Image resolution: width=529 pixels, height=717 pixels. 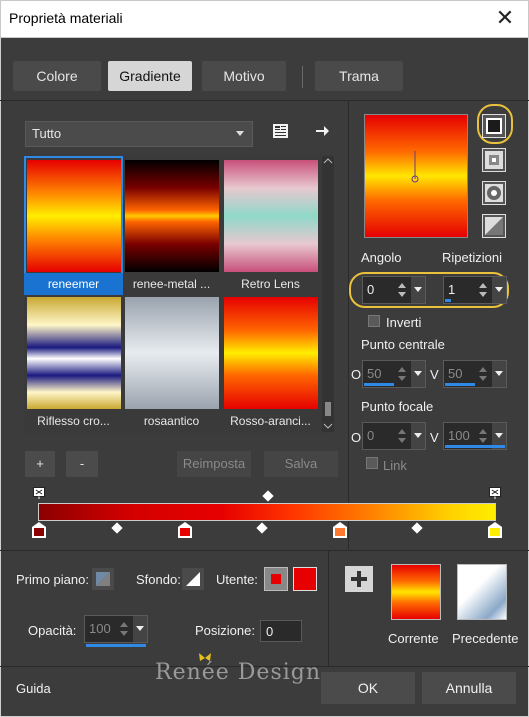 What do you see at coordinates (52, 630) in the screenshot?
I see `opacity-label: Opacità:` at bounding box center [52, 630].